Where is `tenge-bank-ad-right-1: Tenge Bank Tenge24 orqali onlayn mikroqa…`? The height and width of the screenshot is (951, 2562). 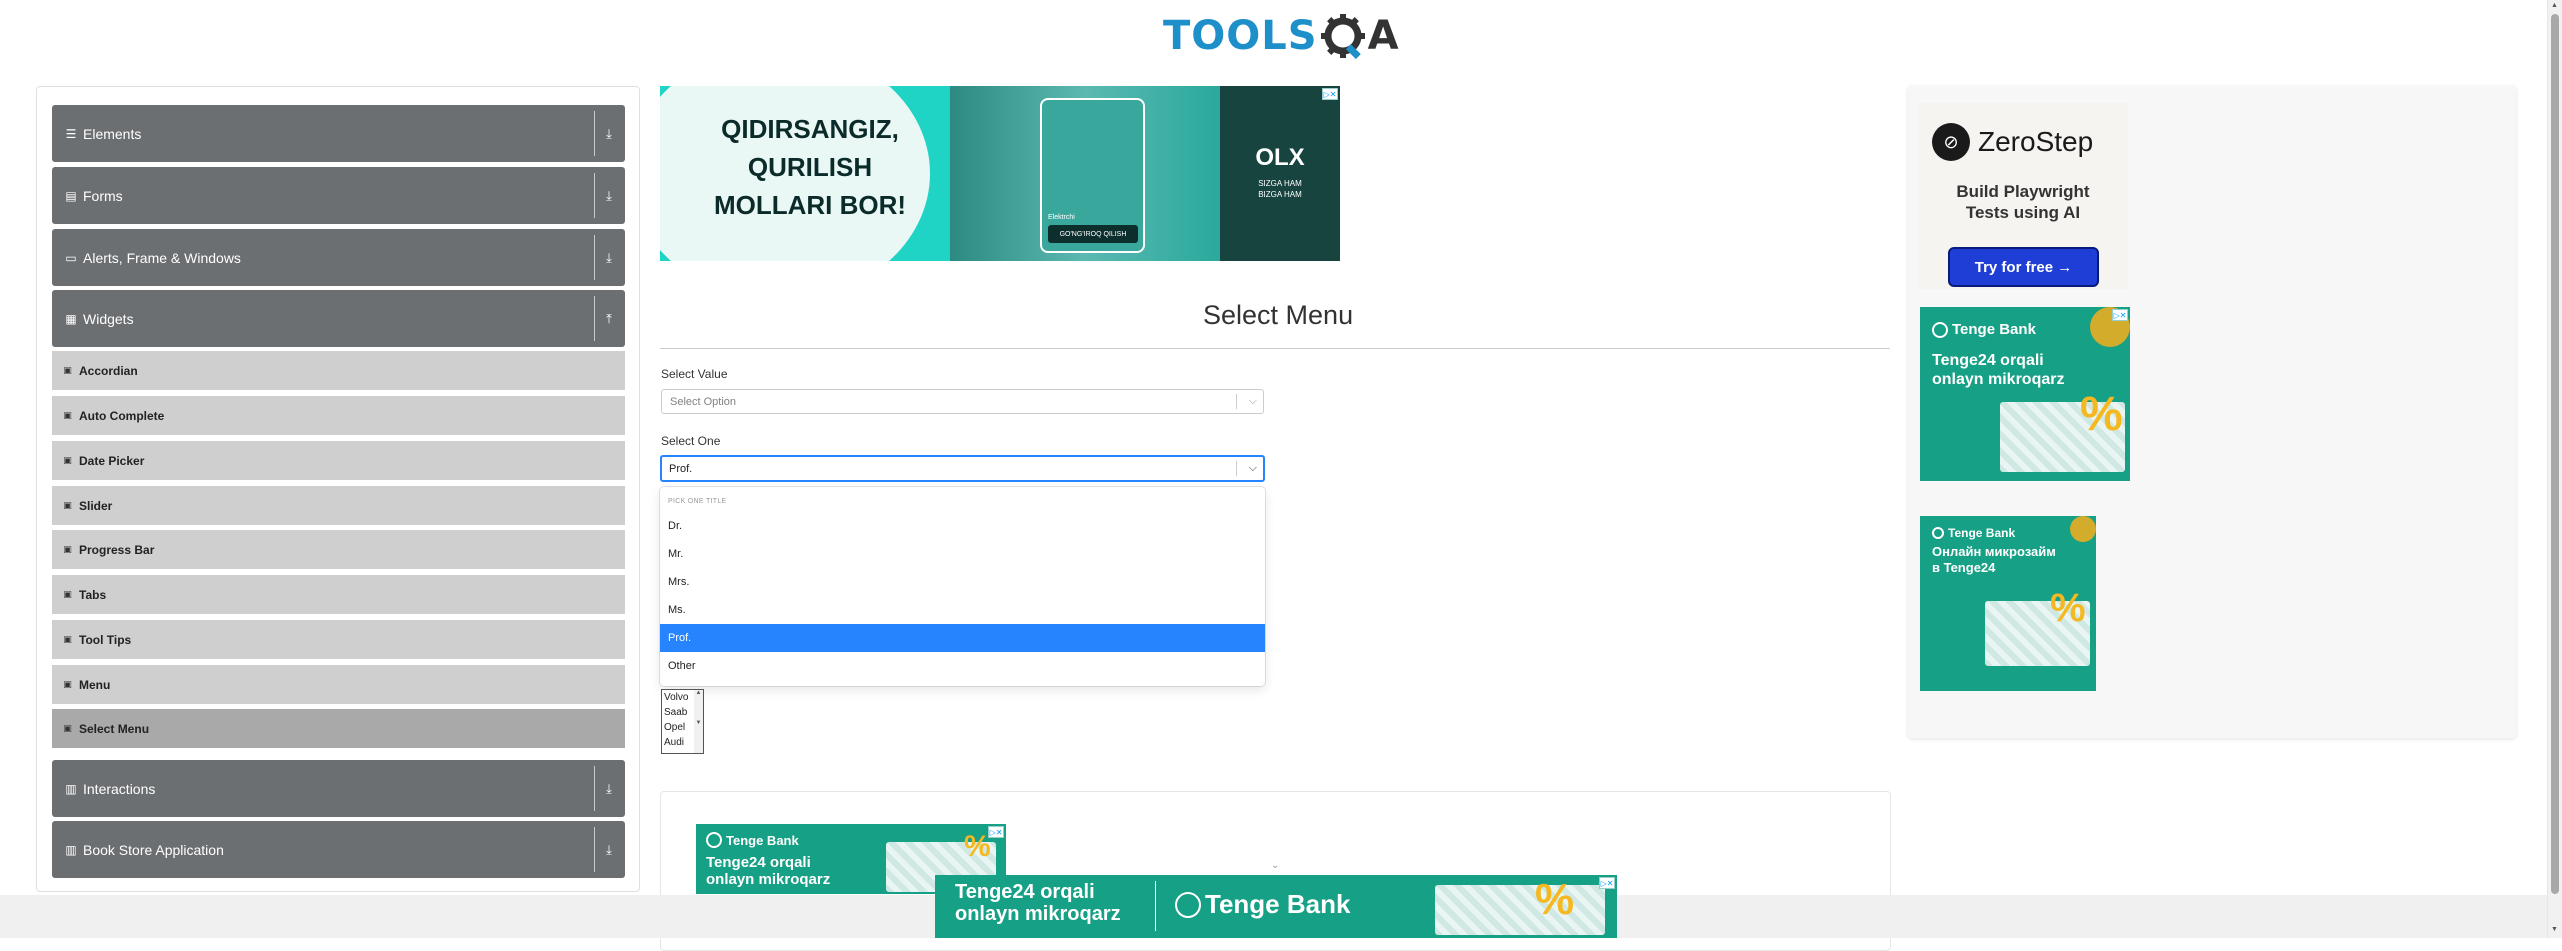 tenge-bank-ad-right-1: Tenge Bank Tenge24 orqali onlayn mikroqa… is located at coordinates (2025, 394).